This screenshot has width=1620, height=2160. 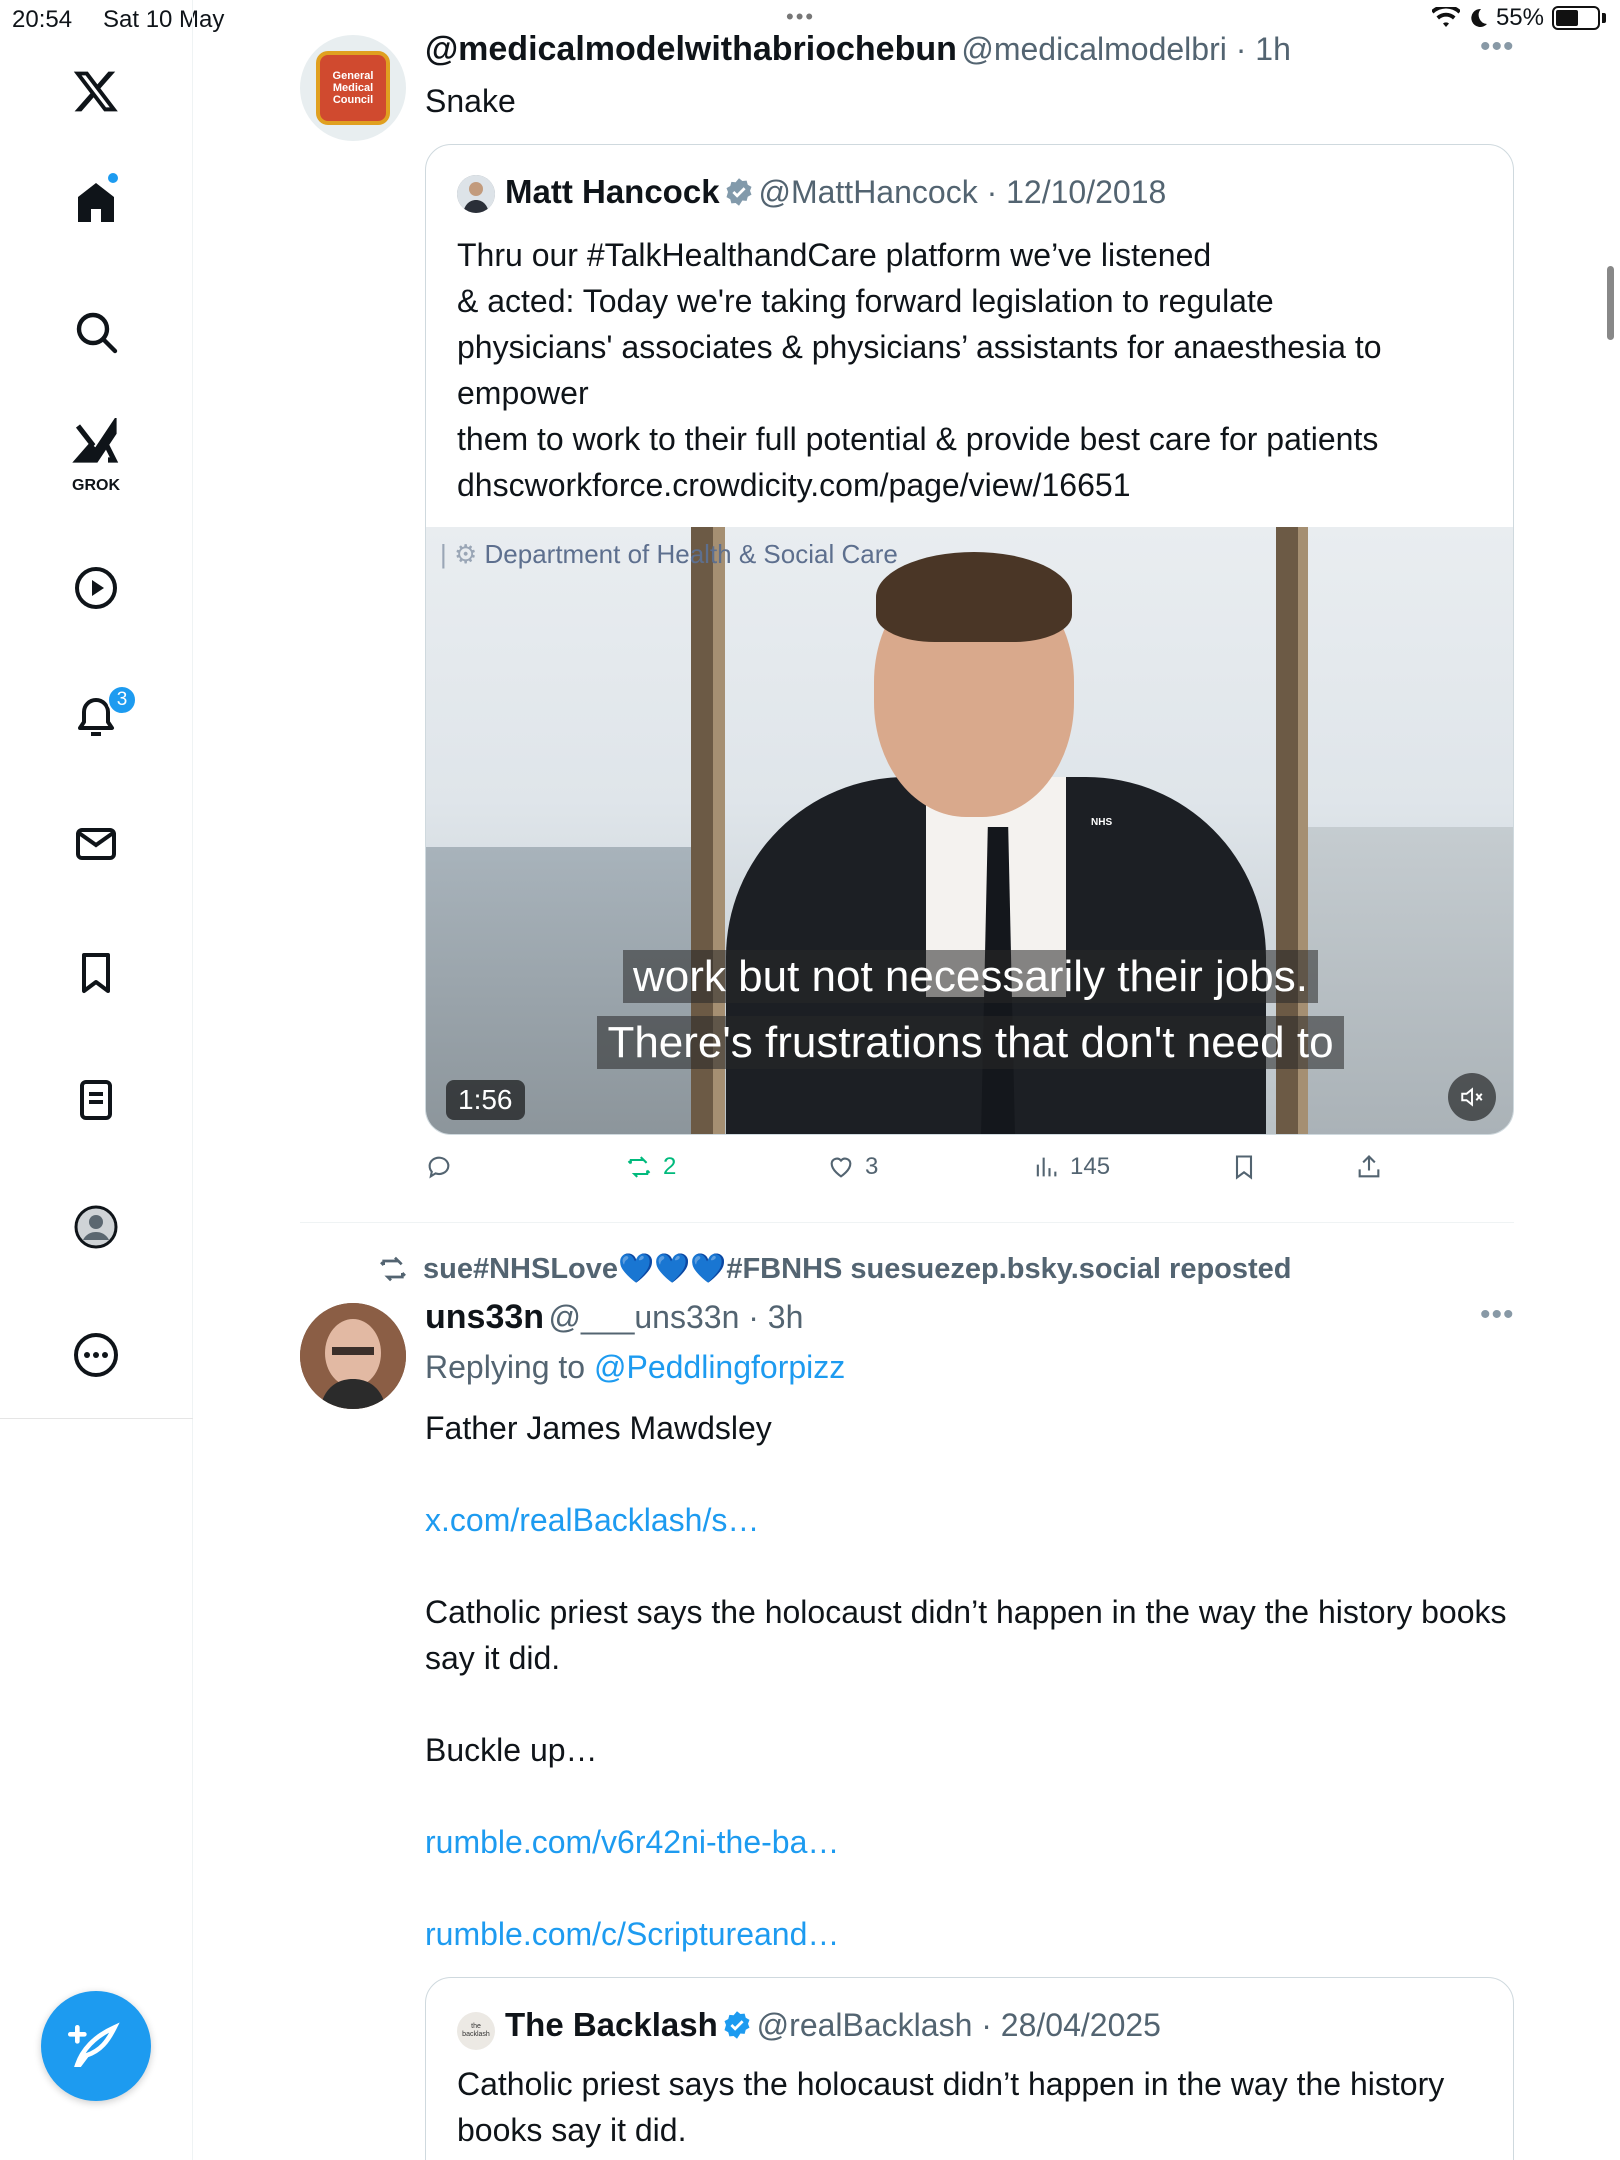 I want to click on more-icon, so click(x=96, y=1355).